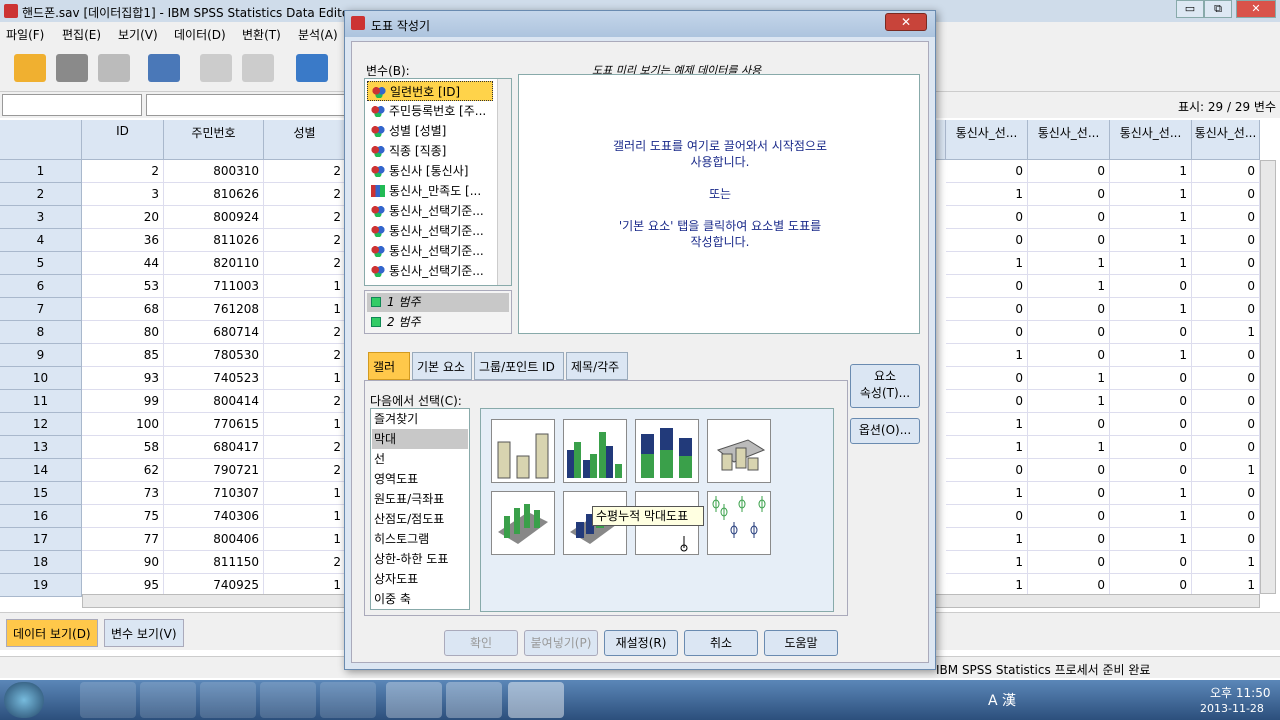  What do you see at coordinates (123, 447) in the screenshot?
I see `cell-id: 58` at bounding box center [123, 447].